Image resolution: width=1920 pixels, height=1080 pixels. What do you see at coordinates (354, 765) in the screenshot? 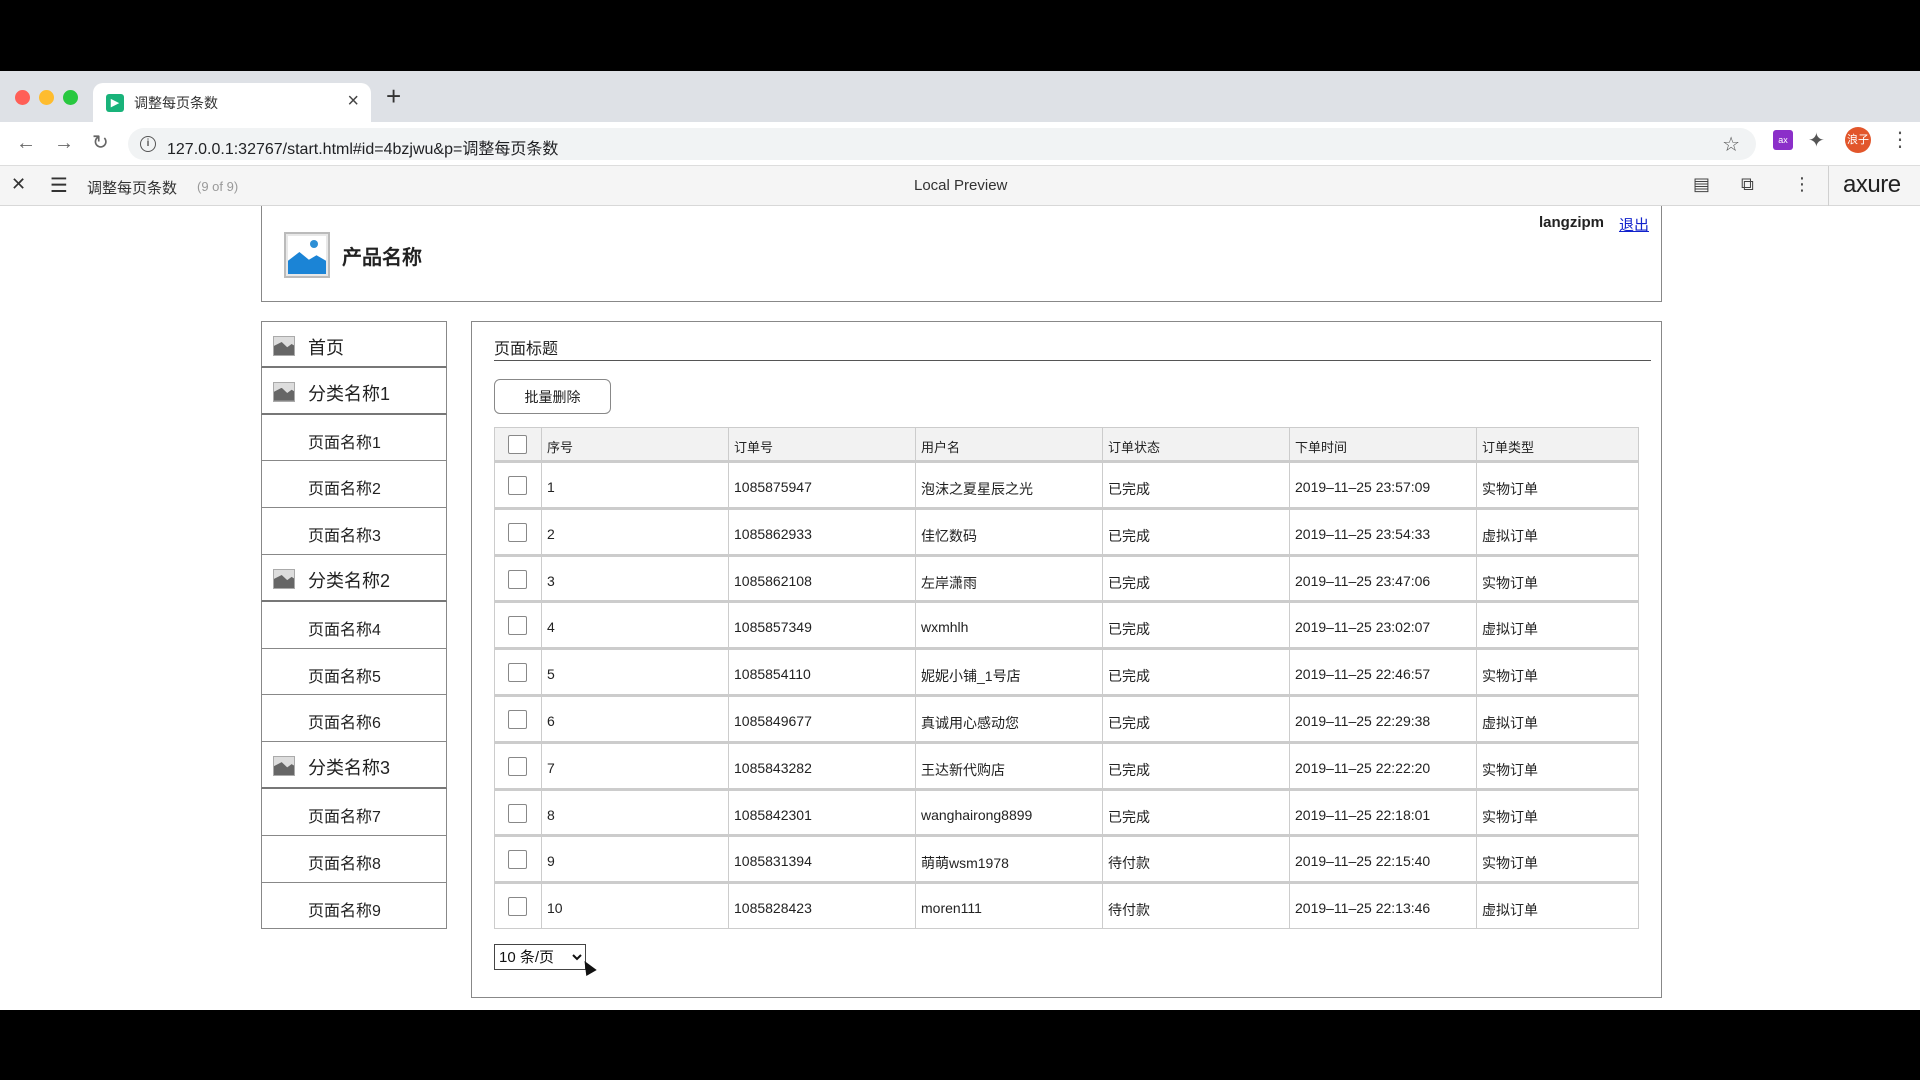
I see `sidebar-item: 分类名称3` at bounding box center [354, 765].